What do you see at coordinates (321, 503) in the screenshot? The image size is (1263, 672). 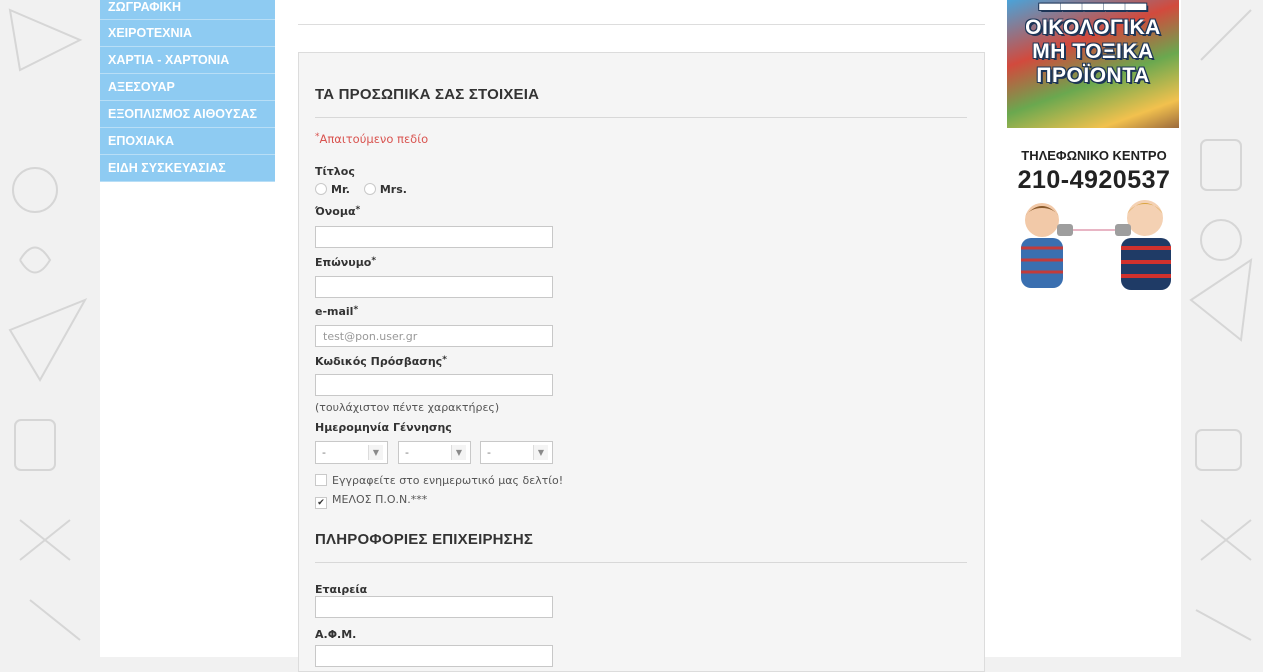 I see `member-checkbox: ✔` at bounding box center [321, 503].